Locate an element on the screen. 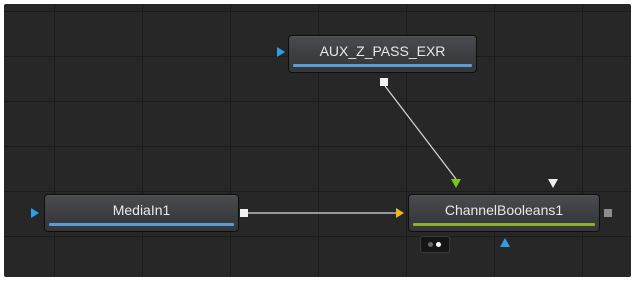 The height and width of the screenshot is (281, 635). view-toggle-right-dot-icon is located at coordinates (438, 244).